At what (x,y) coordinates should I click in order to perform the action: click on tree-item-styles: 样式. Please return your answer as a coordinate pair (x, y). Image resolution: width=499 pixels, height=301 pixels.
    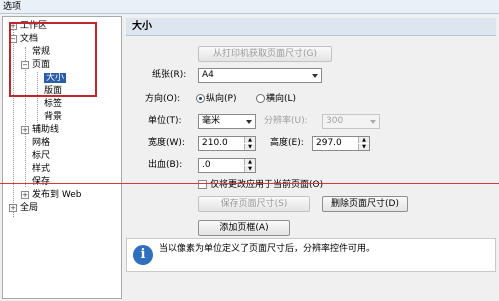
    Looking at the image, I should click on (41, 169).